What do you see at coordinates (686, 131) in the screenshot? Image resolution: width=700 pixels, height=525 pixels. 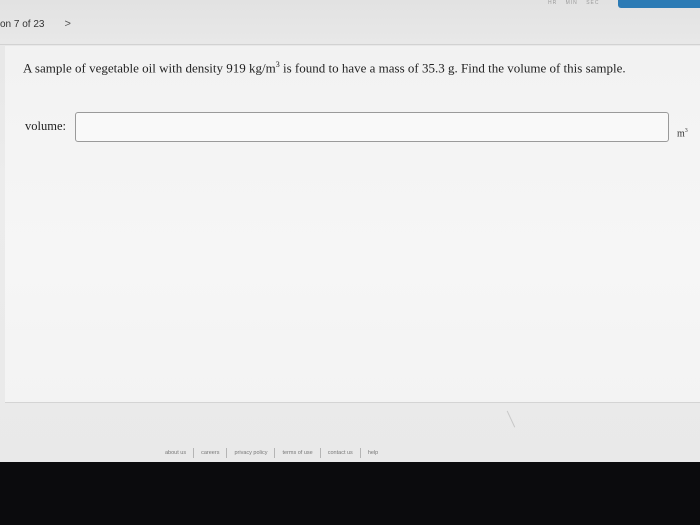 I see `volume-unit-superscript: 3` at bounding box center [686, 131].